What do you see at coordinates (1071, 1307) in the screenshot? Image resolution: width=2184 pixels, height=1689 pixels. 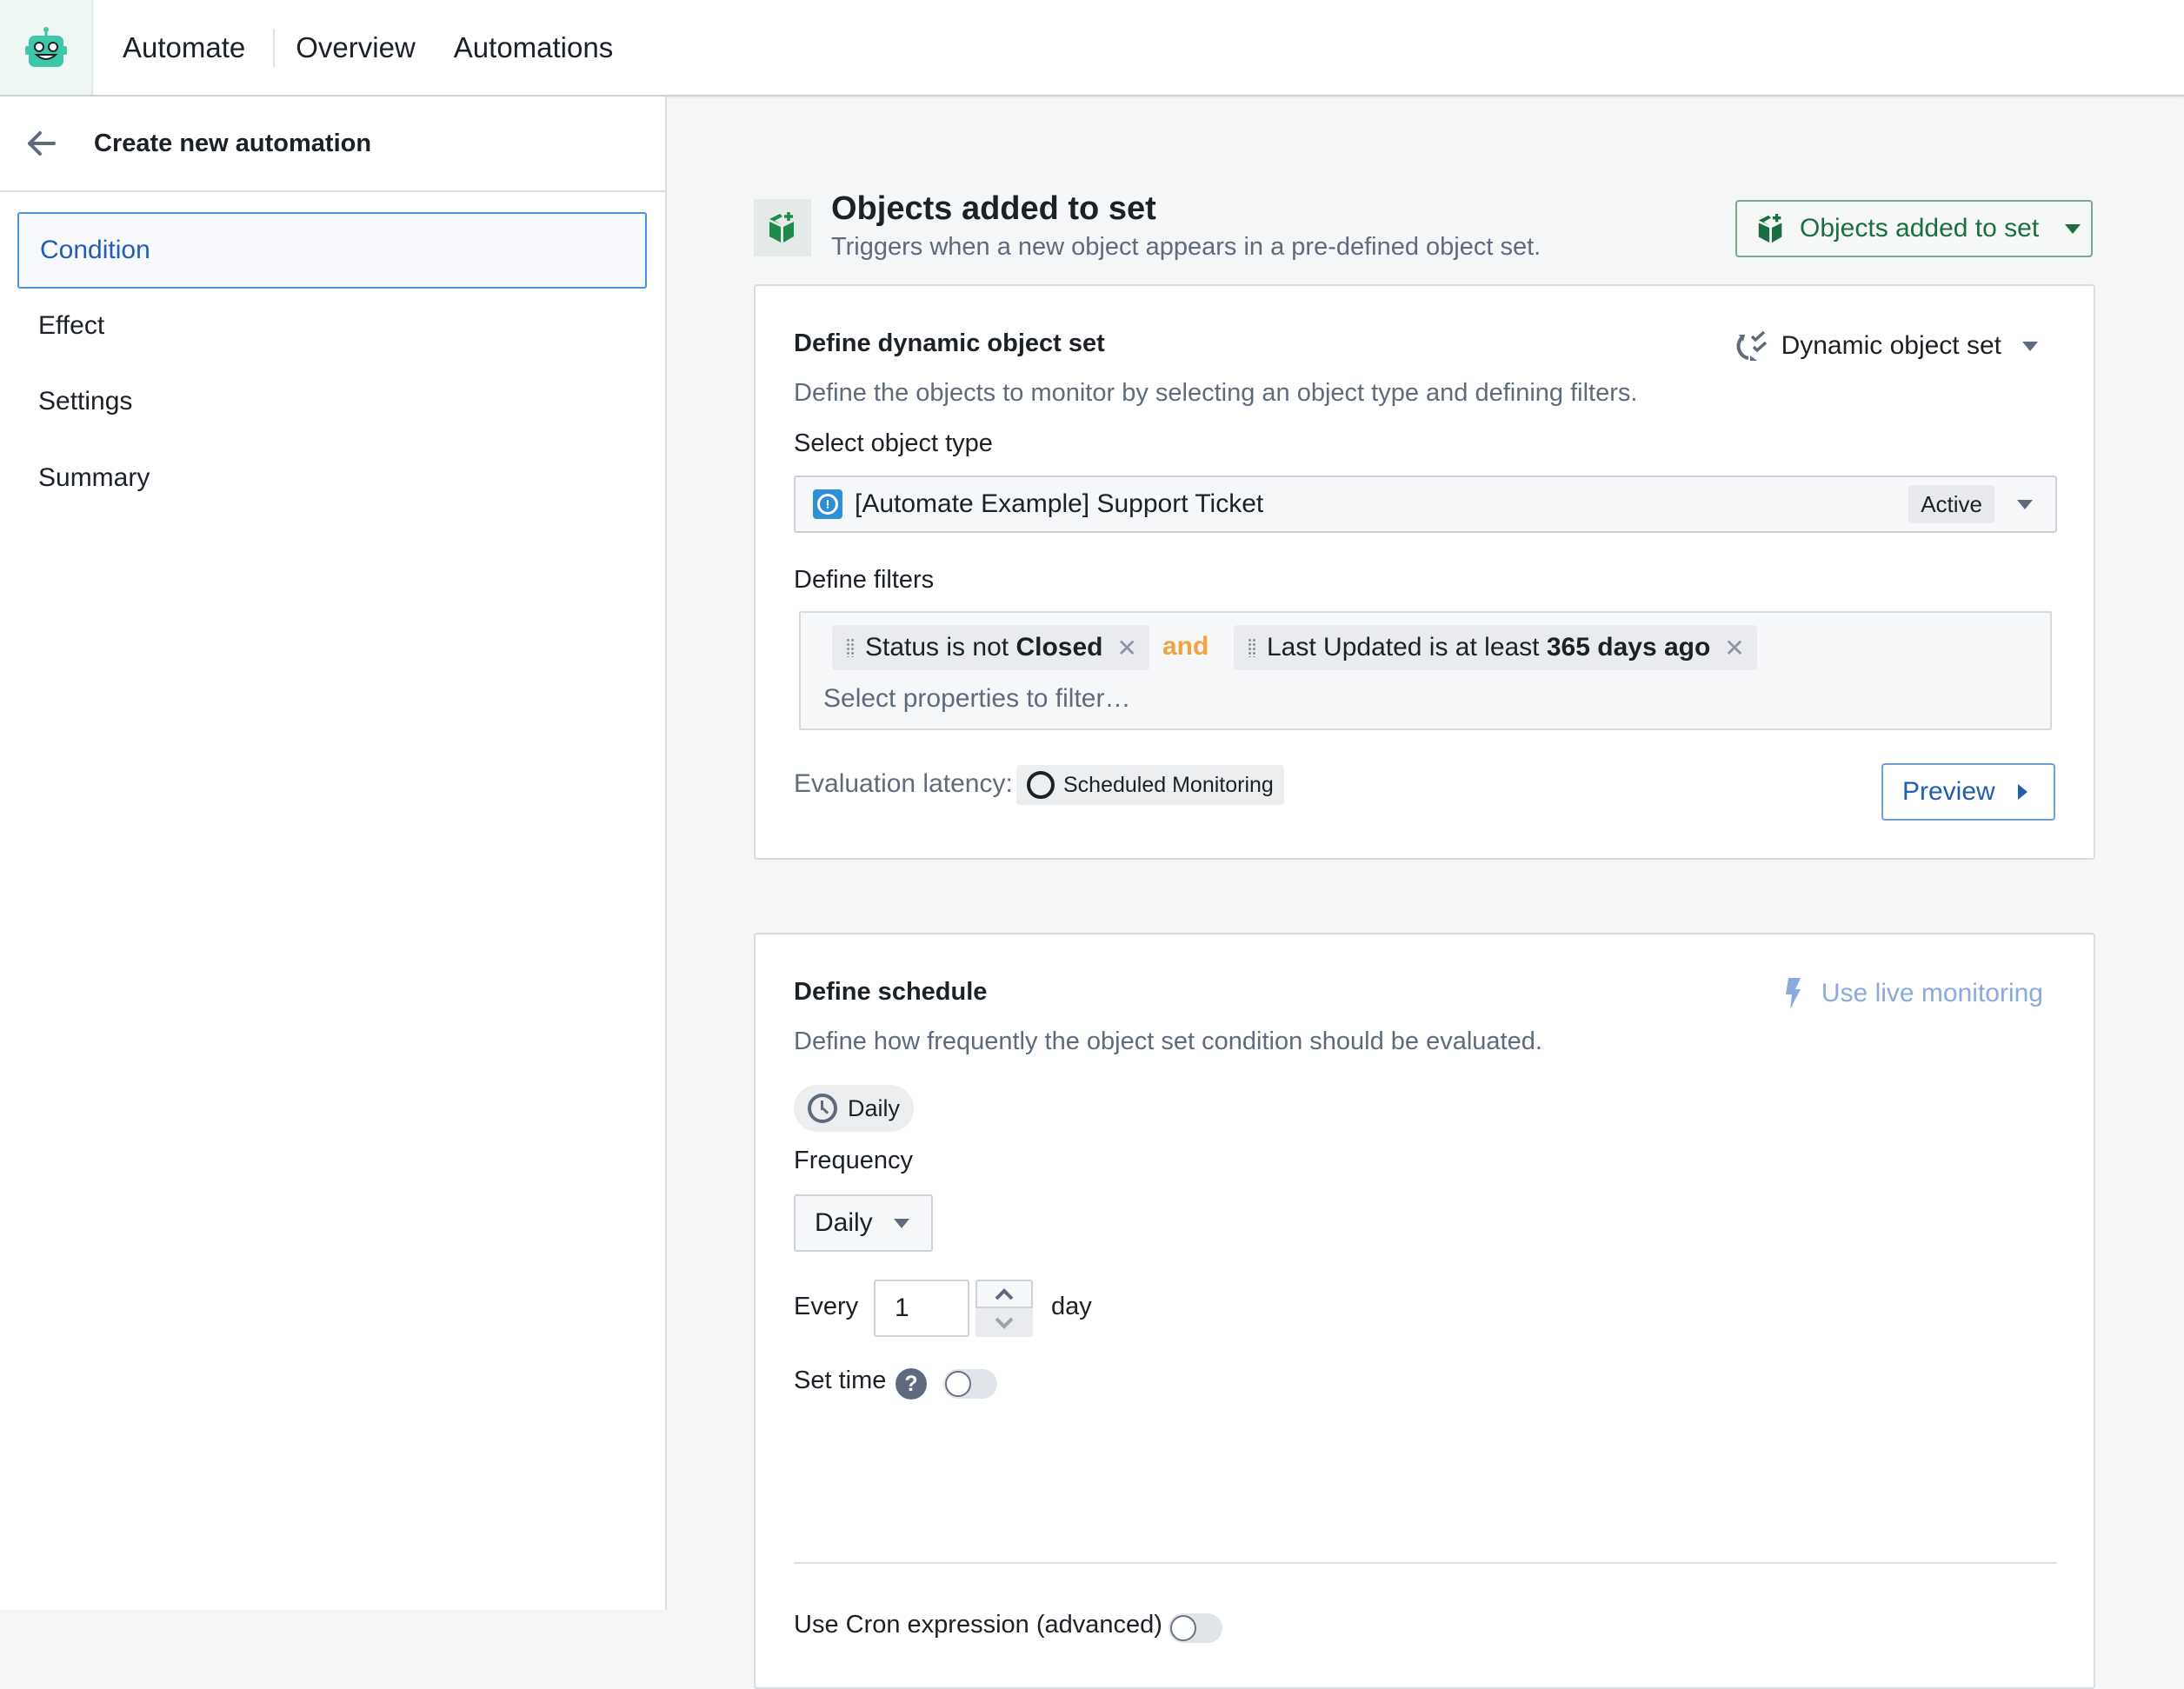 I see `every-unit: day` at bounding box center [1071, 1307].